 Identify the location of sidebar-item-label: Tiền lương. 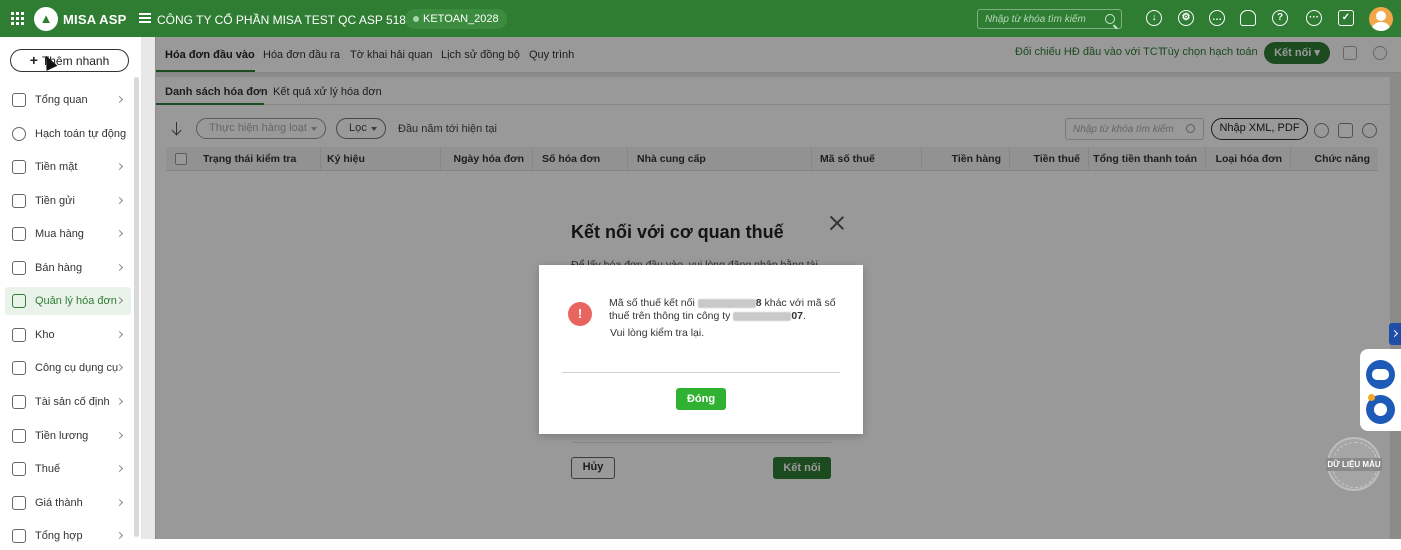
(62, 436).